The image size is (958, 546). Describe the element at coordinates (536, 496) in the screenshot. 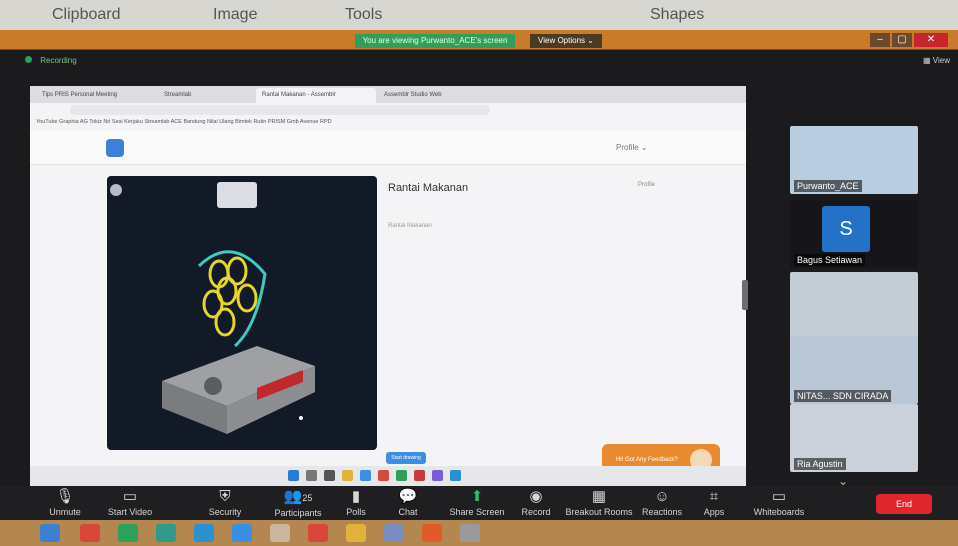

I see `record-icon: ◉` at that location.